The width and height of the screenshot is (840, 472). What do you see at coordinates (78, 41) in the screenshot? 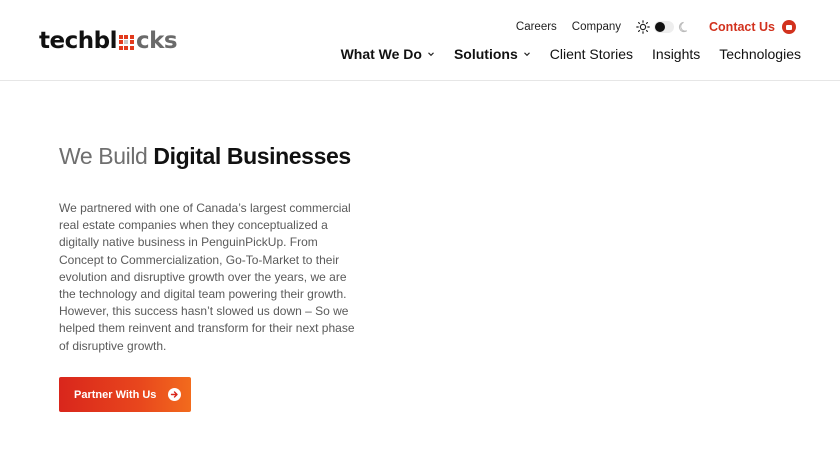
I see `logo-text-part1: techbl` at bounding box center [78, 41].